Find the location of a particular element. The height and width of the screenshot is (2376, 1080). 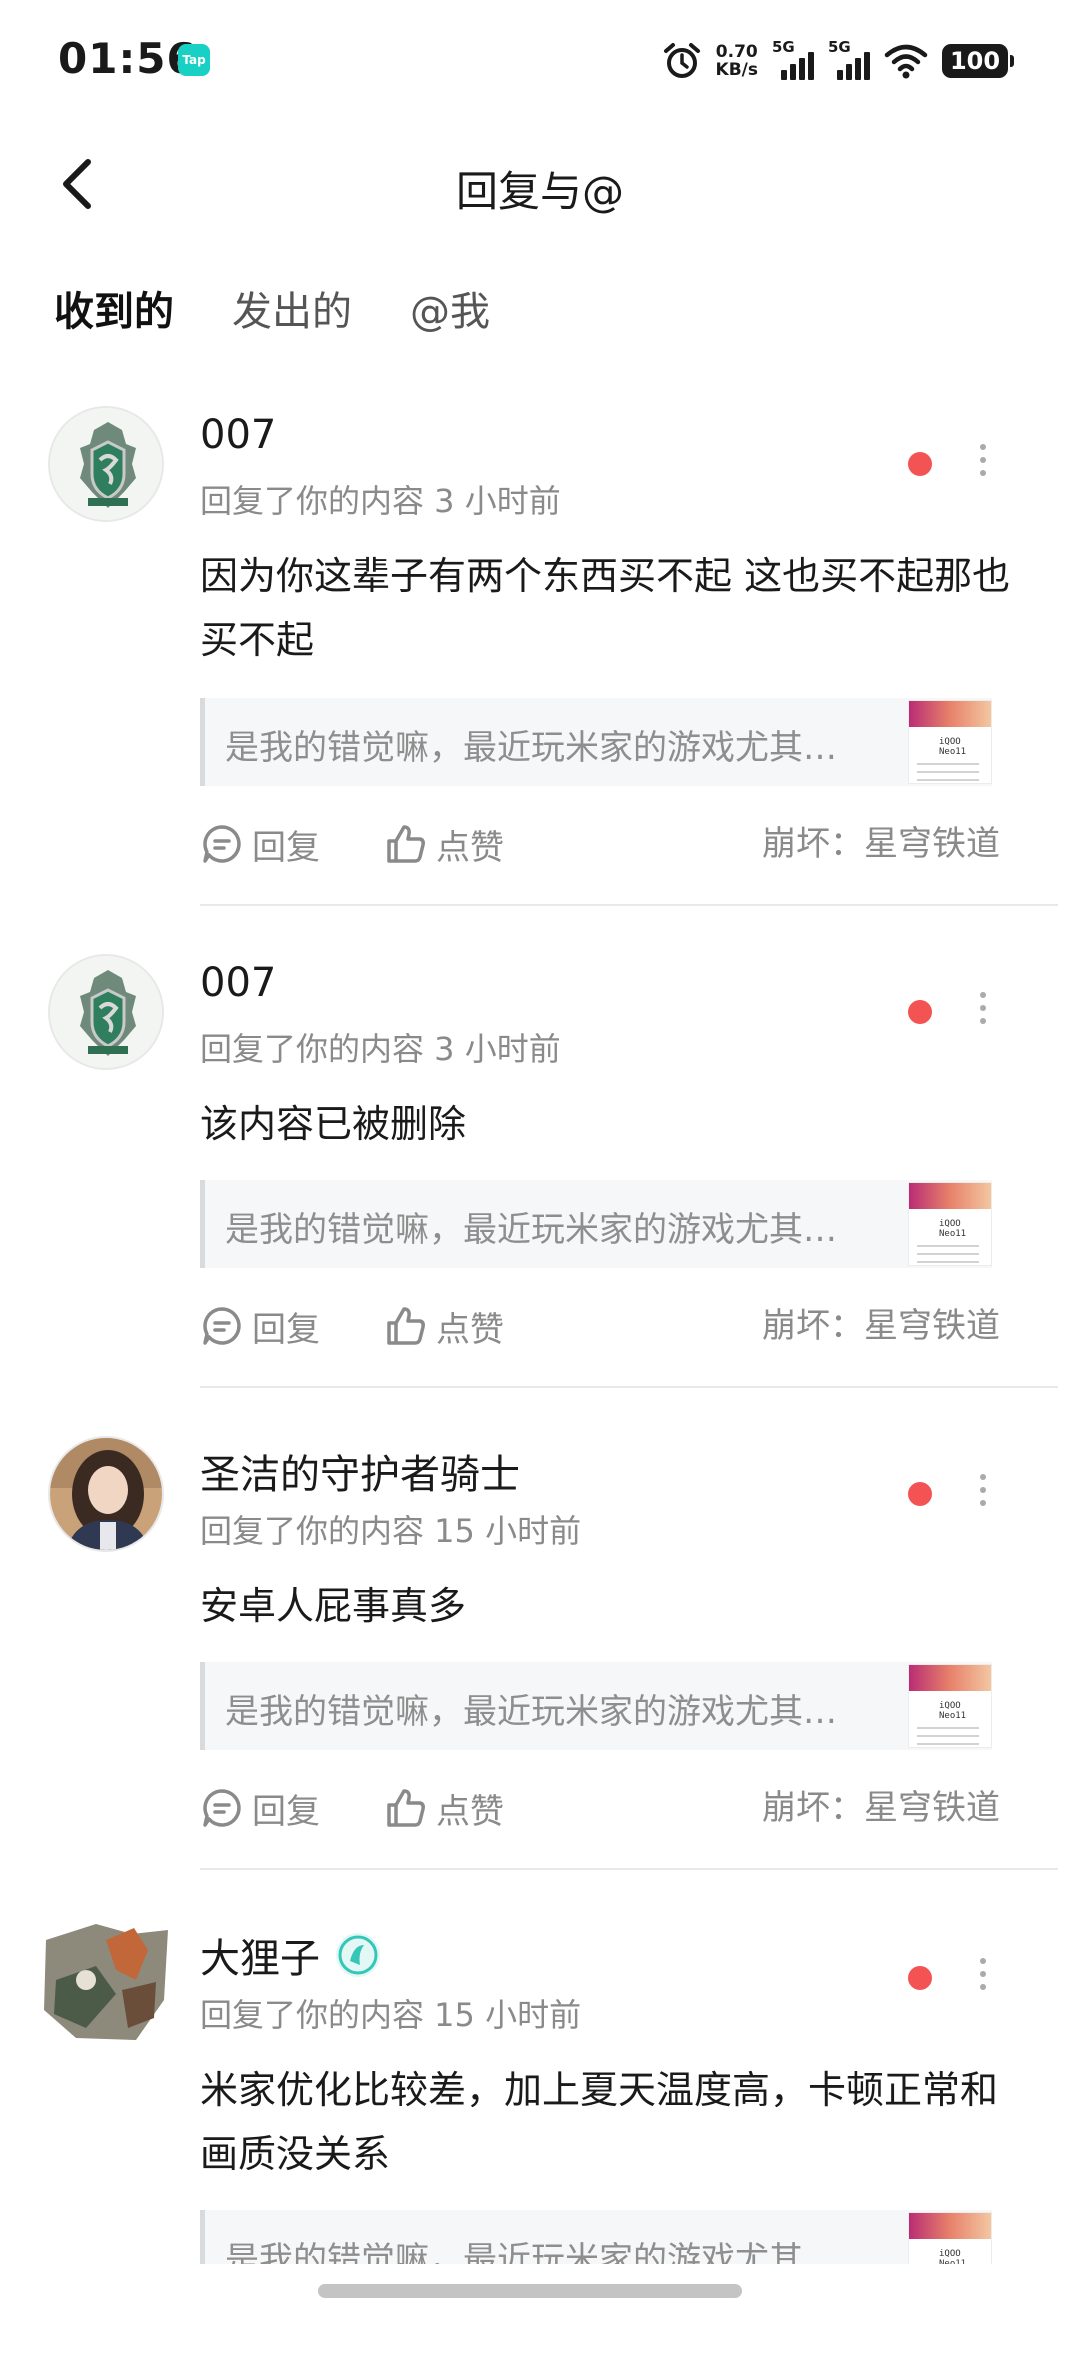

tab-mentions: @我 is located at coordinates (450, 312).